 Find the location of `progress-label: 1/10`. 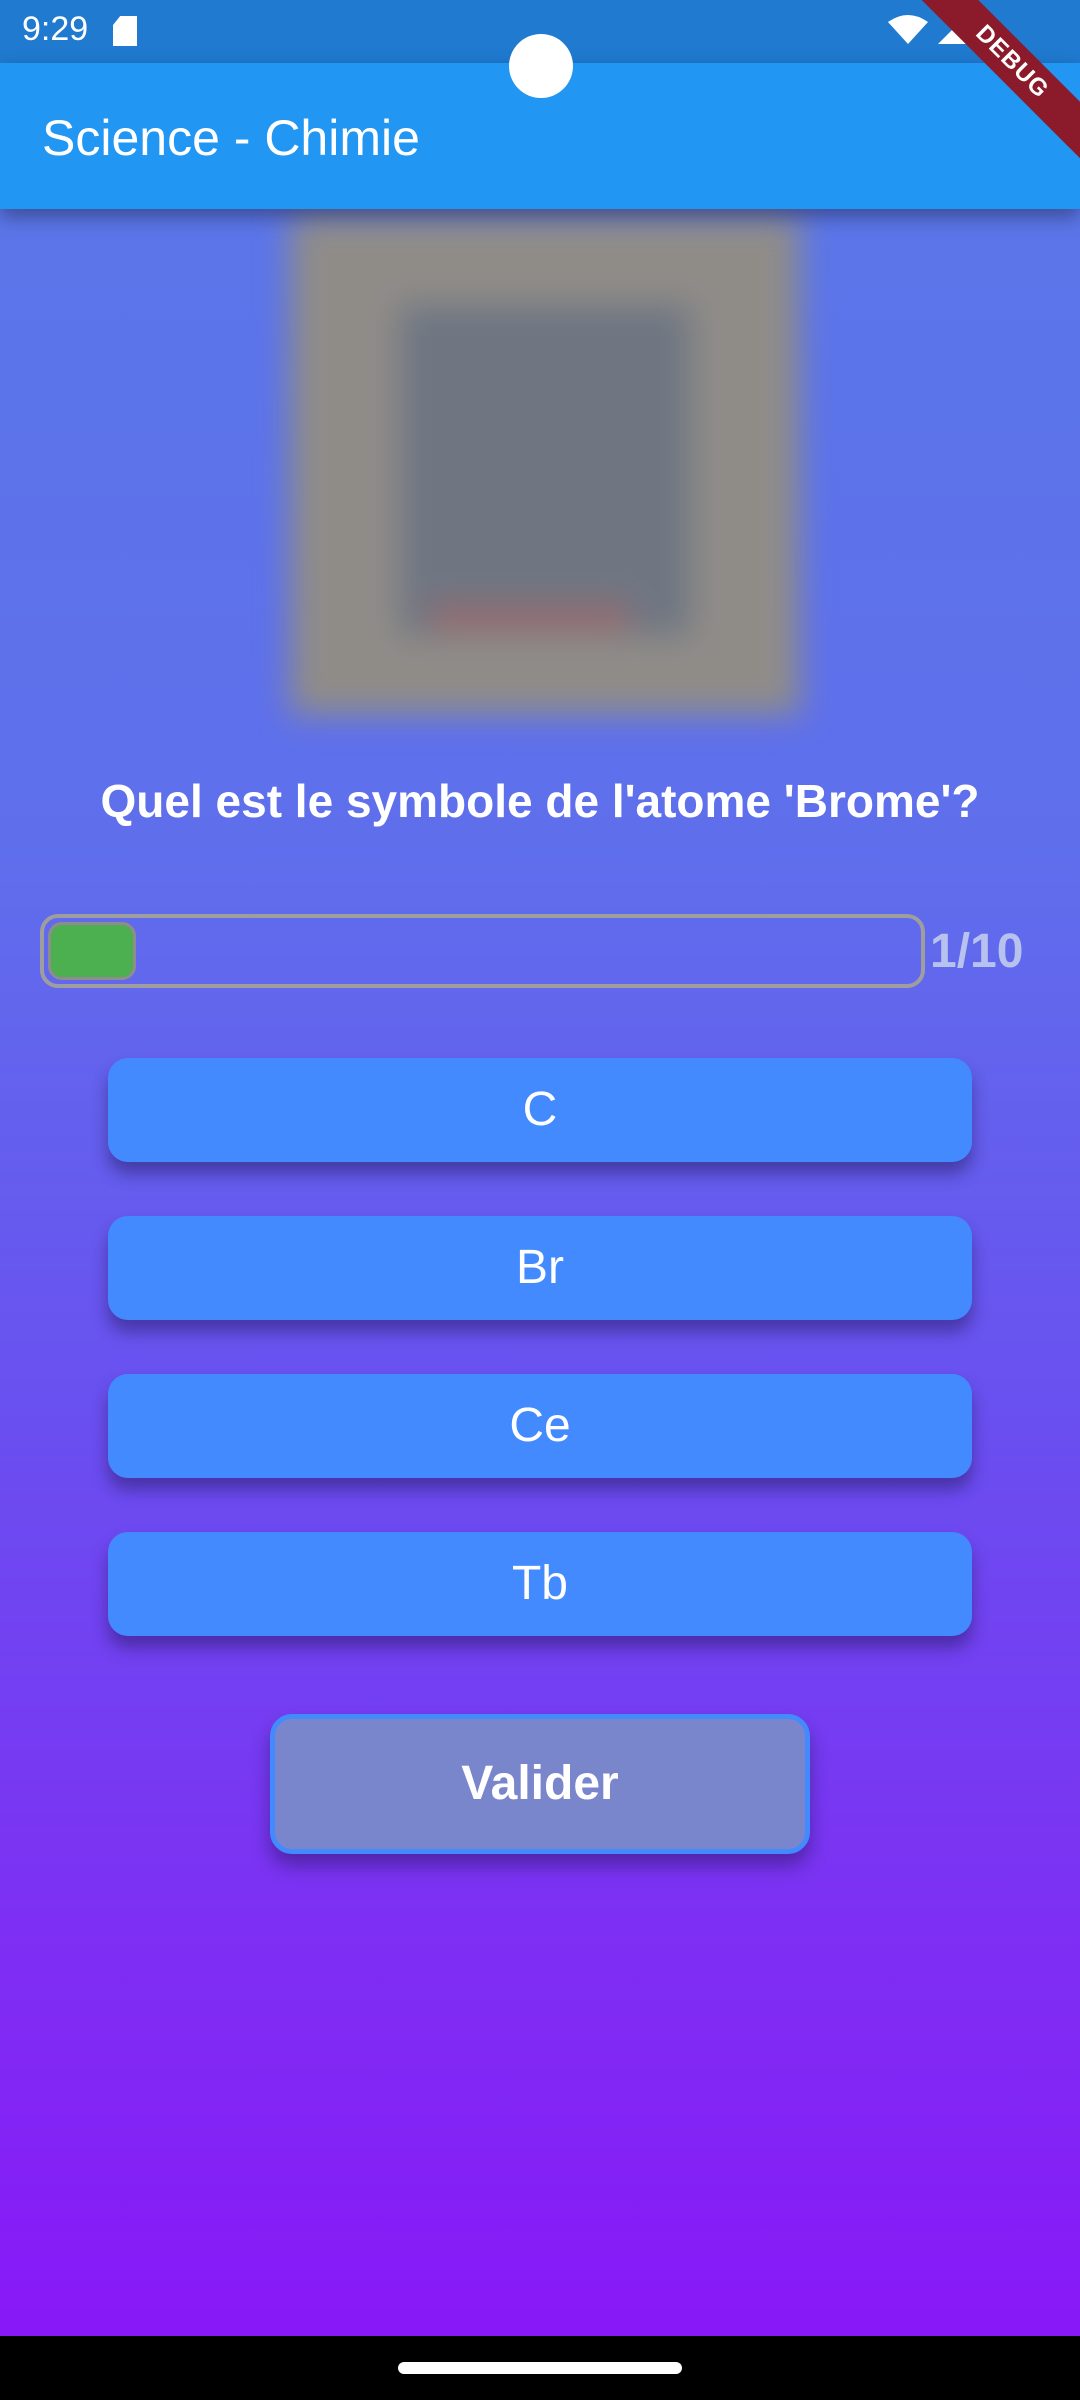

progress-label: 1/10 is located at coordinates (977, 951).